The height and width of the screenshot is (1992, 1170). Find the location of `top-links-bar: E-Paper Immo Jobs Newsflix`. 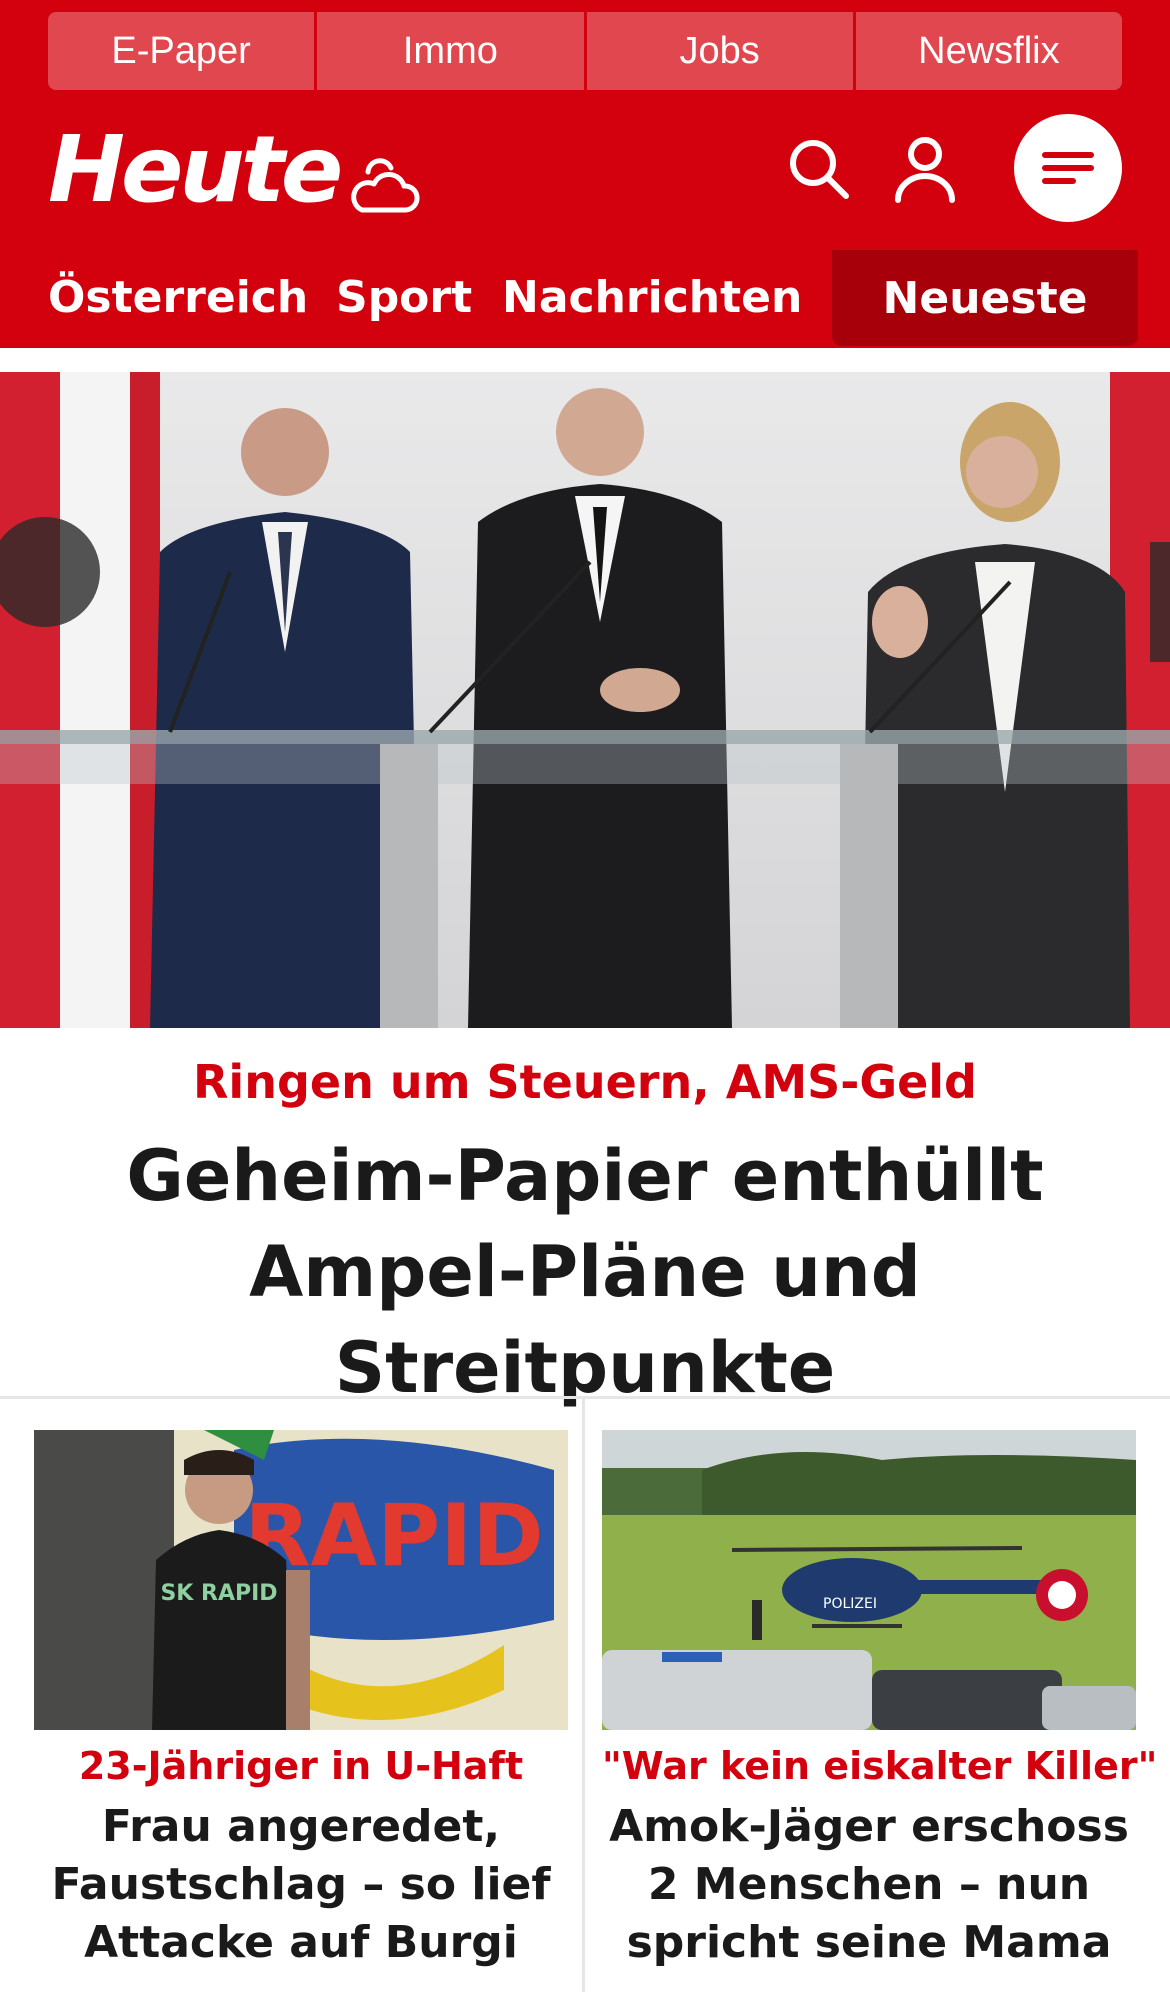

top-links-bar: E-Paper Immo Jobs Newsflix is located at coordinates (585, 51).